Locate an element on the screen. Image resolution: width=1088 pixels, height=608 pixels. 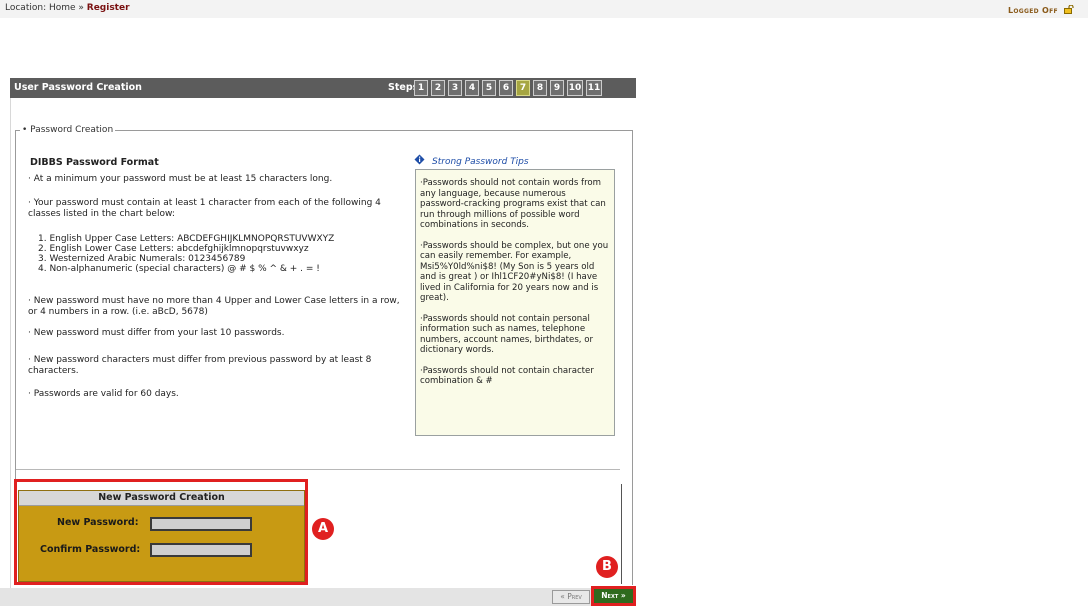
step-4: 4 is located at coordinates (472, 88).